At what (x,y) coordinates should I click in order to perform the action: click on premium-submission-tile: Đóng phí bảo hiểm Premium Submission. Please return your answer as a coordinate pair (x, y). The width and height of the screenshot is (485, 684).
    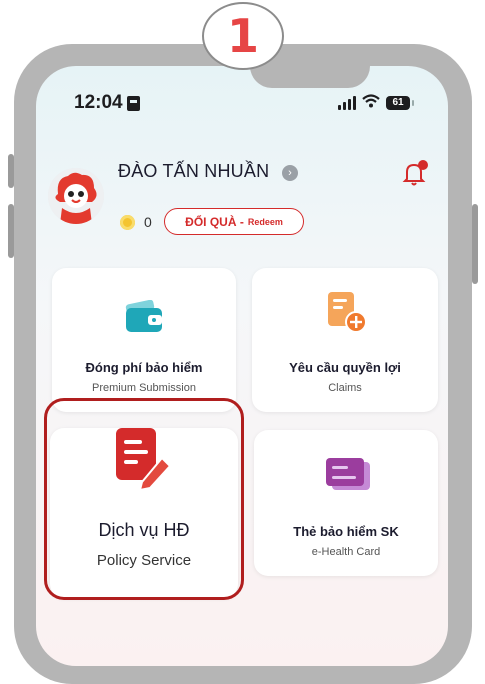
    Looking at the image, I should click on (144, 340).